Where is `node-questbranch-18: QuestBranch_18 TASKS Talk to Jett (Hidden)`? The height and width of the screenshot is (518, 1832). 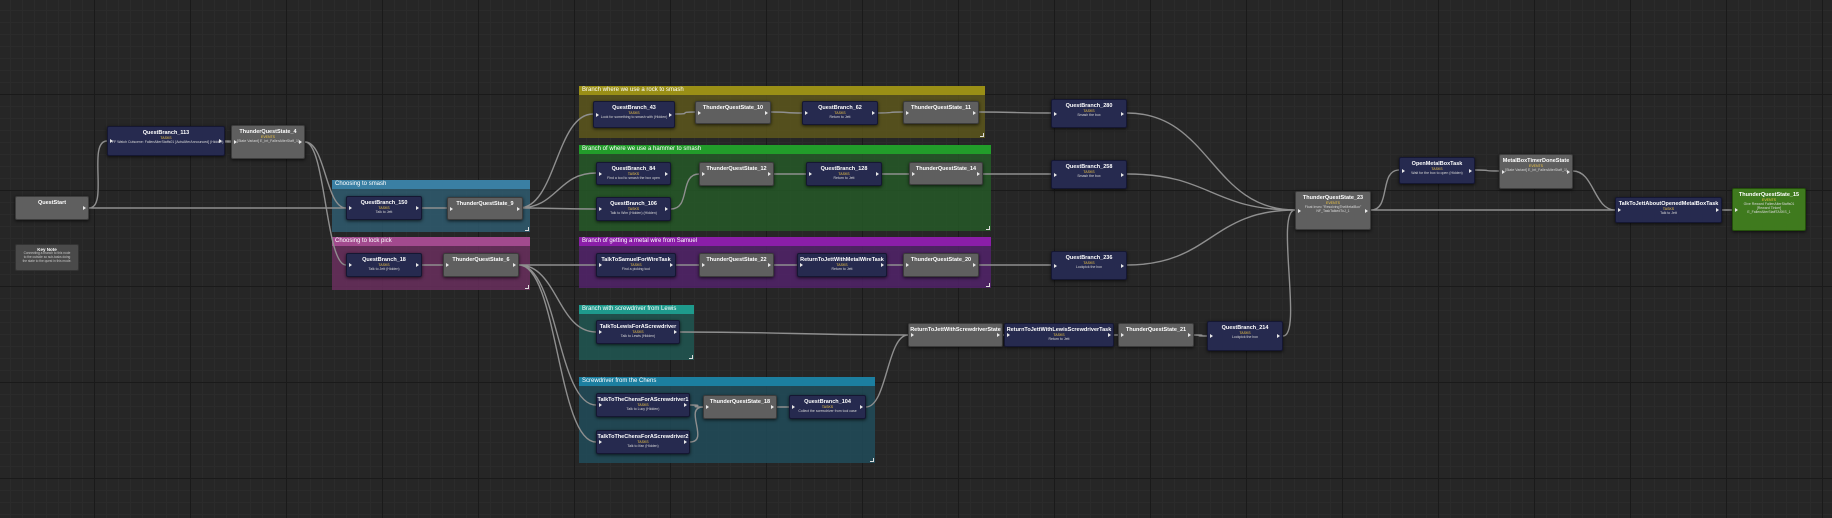
node-questbranch-18: QuestBranch_18 TASKS Talk to Jett (Hidden) is located at coordinates (384, 265).